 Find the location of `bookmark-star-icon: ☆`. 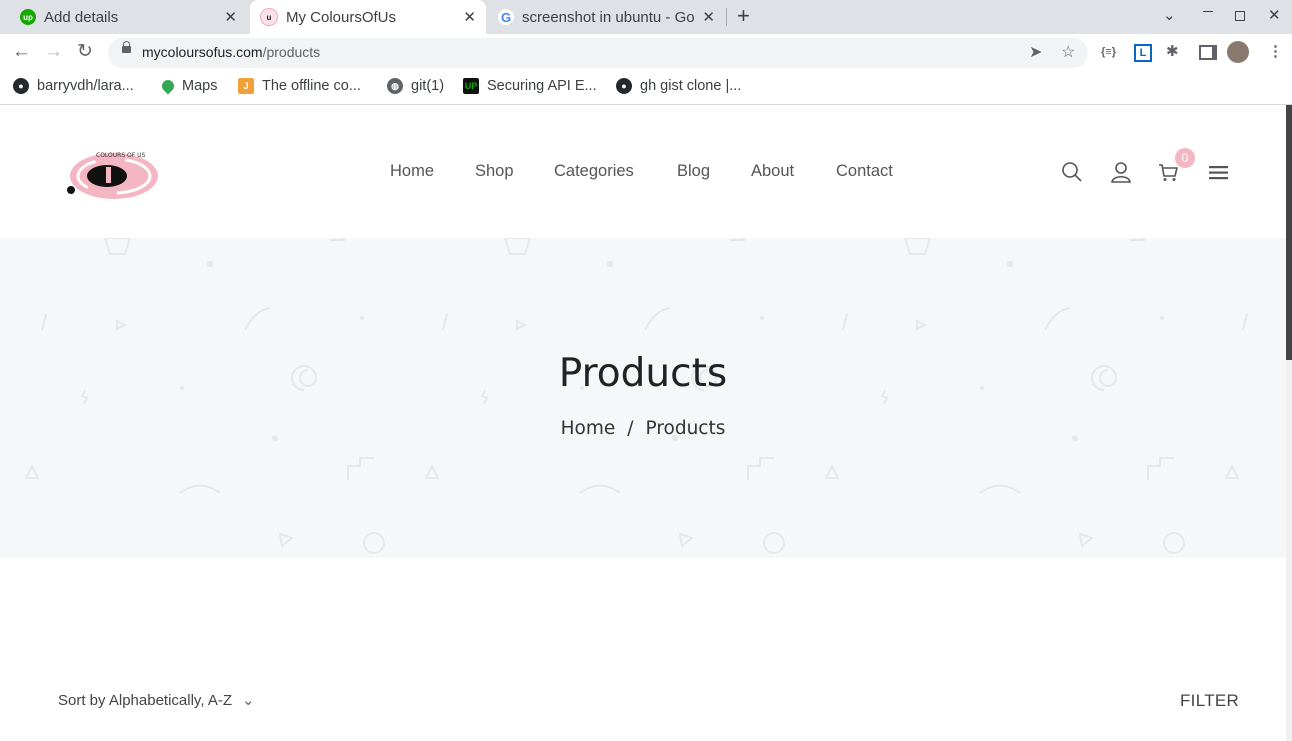

bookmark-star-icon: ☆ is located at coordinates (1068, 52).